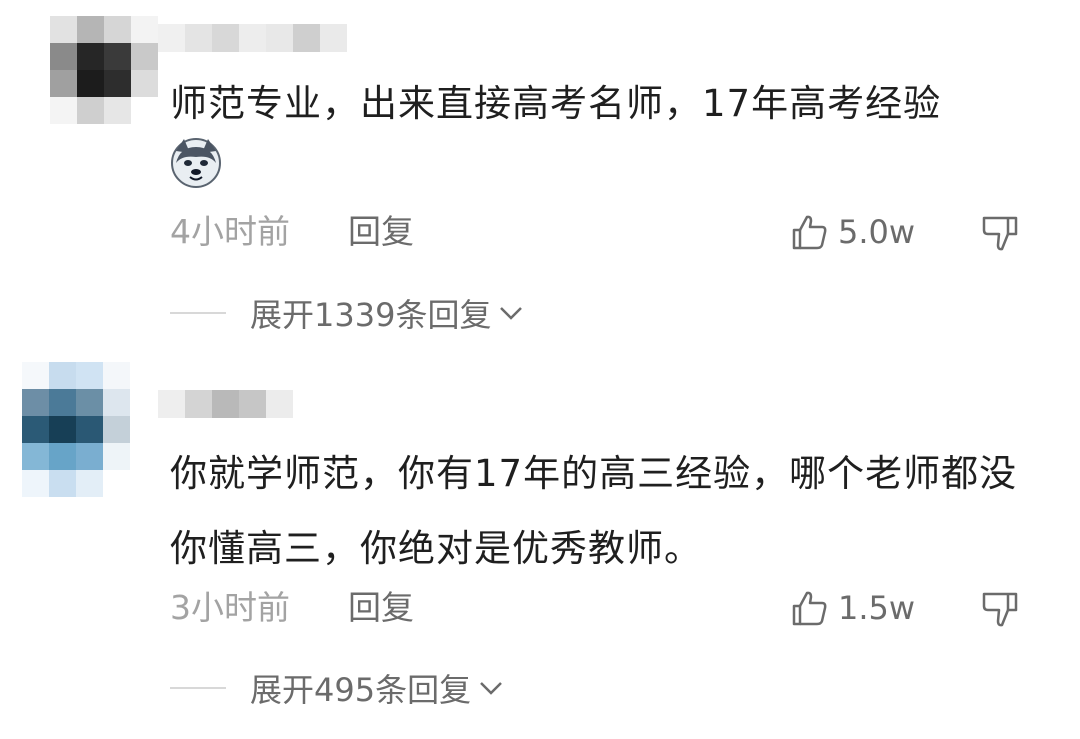 The width and height of the screenshot is (1080, 739). Describe the element at coordinates (877, 608) in the screenshot. I see `like-count: 1.5w` at that location.